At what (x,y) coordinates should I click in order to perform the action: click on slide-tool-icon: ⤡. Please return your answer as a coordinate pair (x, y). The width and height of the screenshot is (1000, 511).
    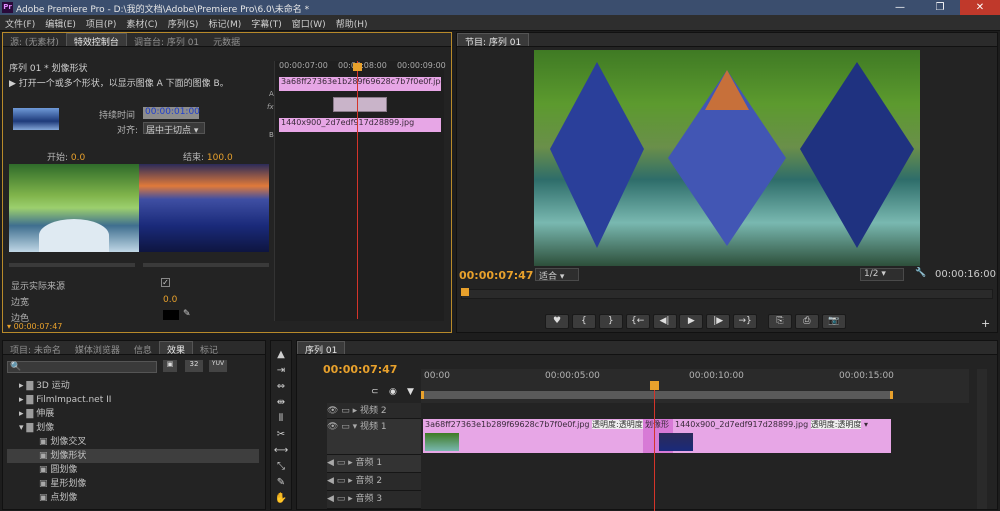
    Looking at the image, I should click on (281, 466).